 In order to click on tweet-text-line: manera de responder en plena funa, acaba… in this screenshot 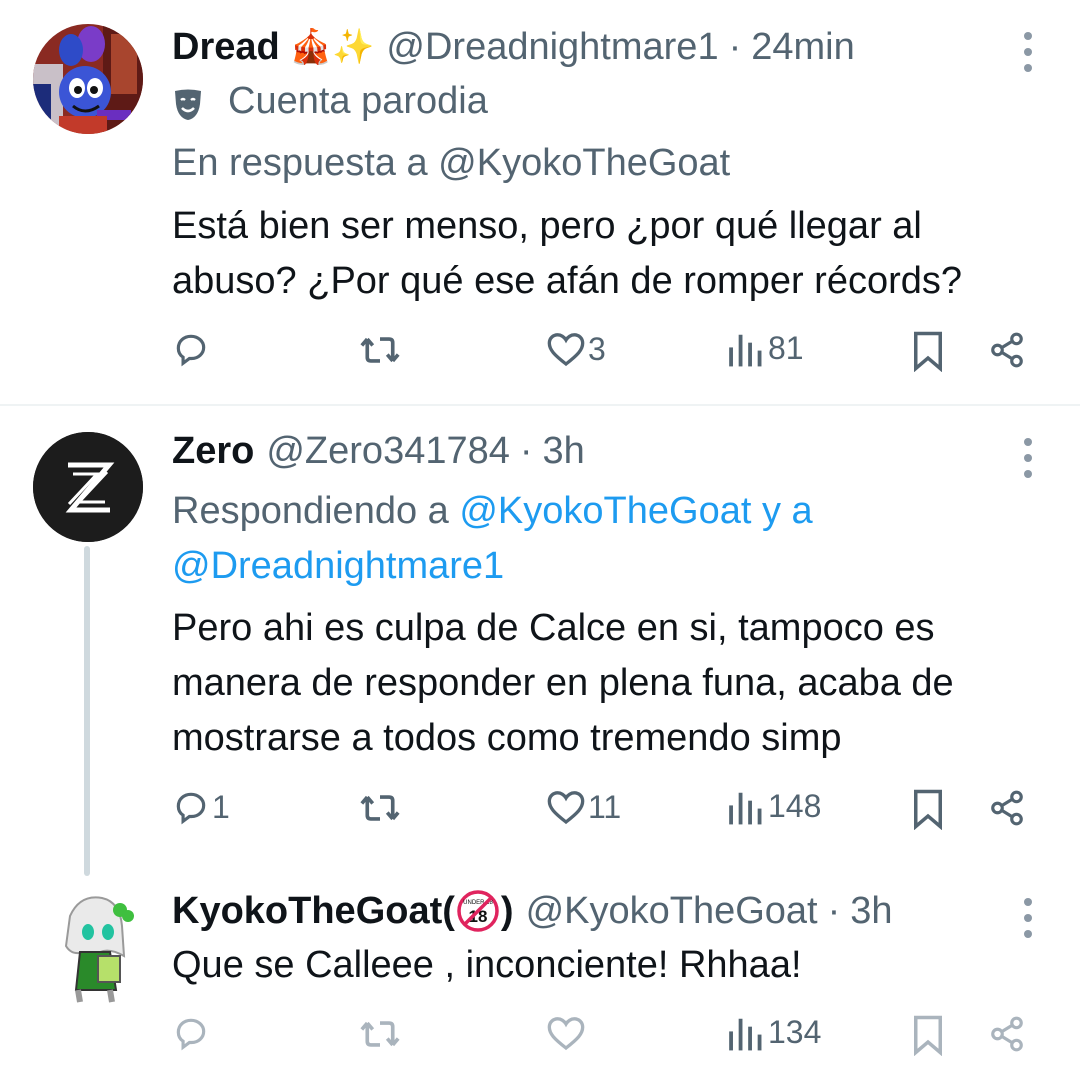, I will do `click(563, 683)`.